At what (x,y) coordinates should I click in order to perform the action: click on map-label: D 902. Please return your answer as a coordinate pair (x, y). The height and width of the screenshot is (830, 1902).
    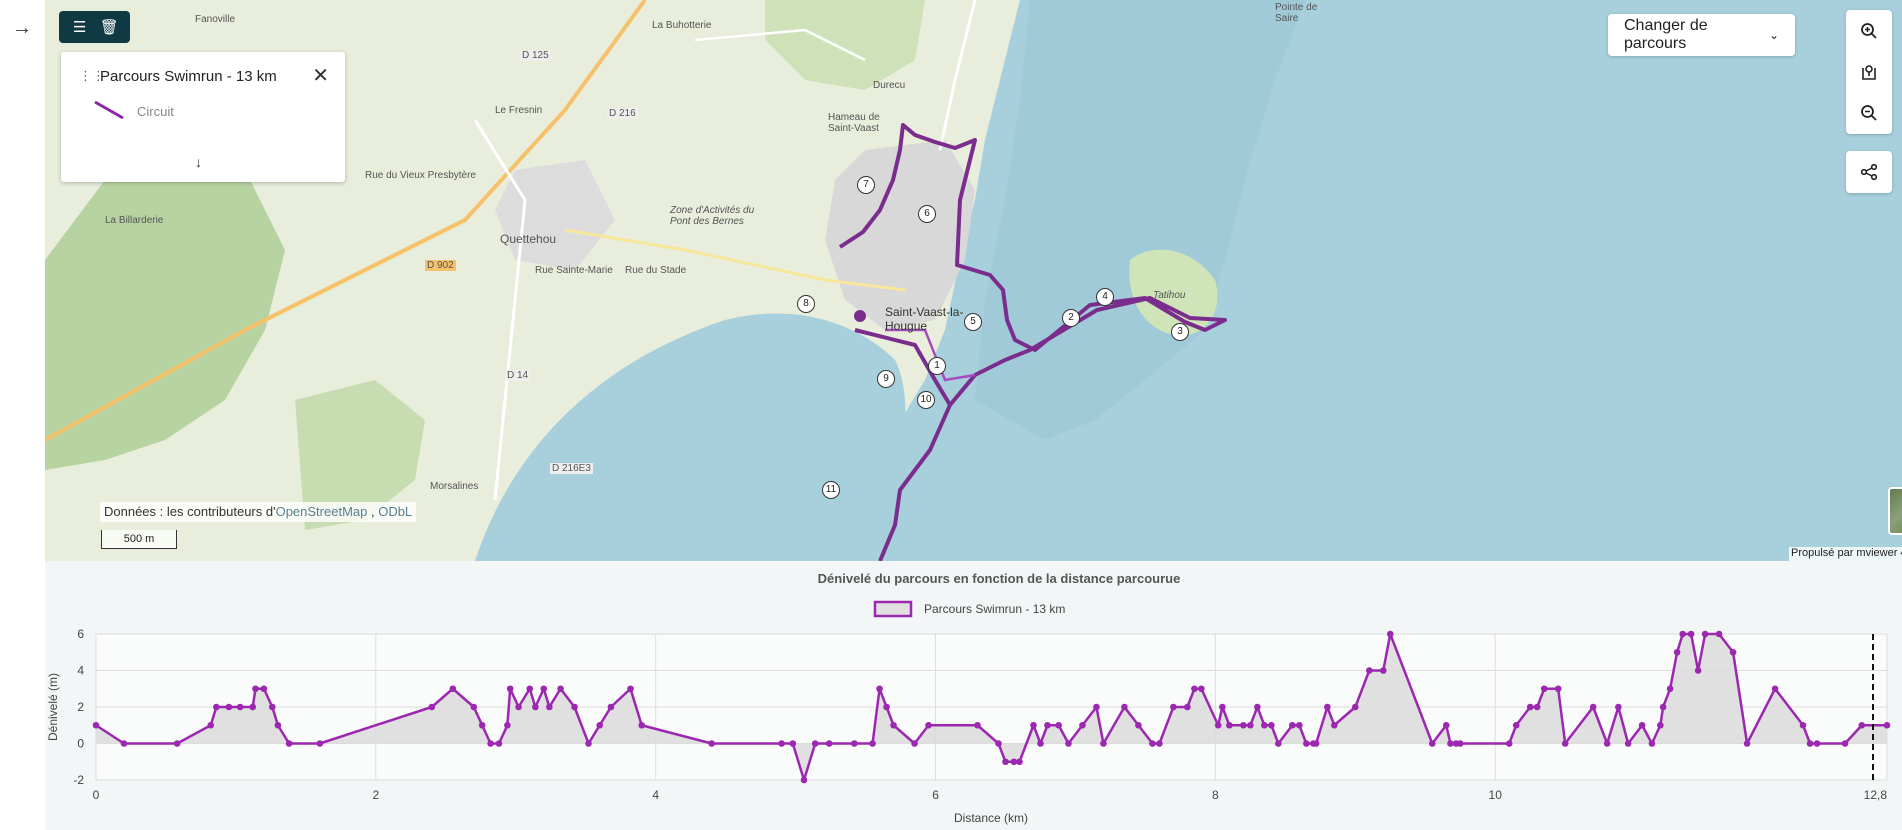
    Looking at the image, I should click on (440, 265).